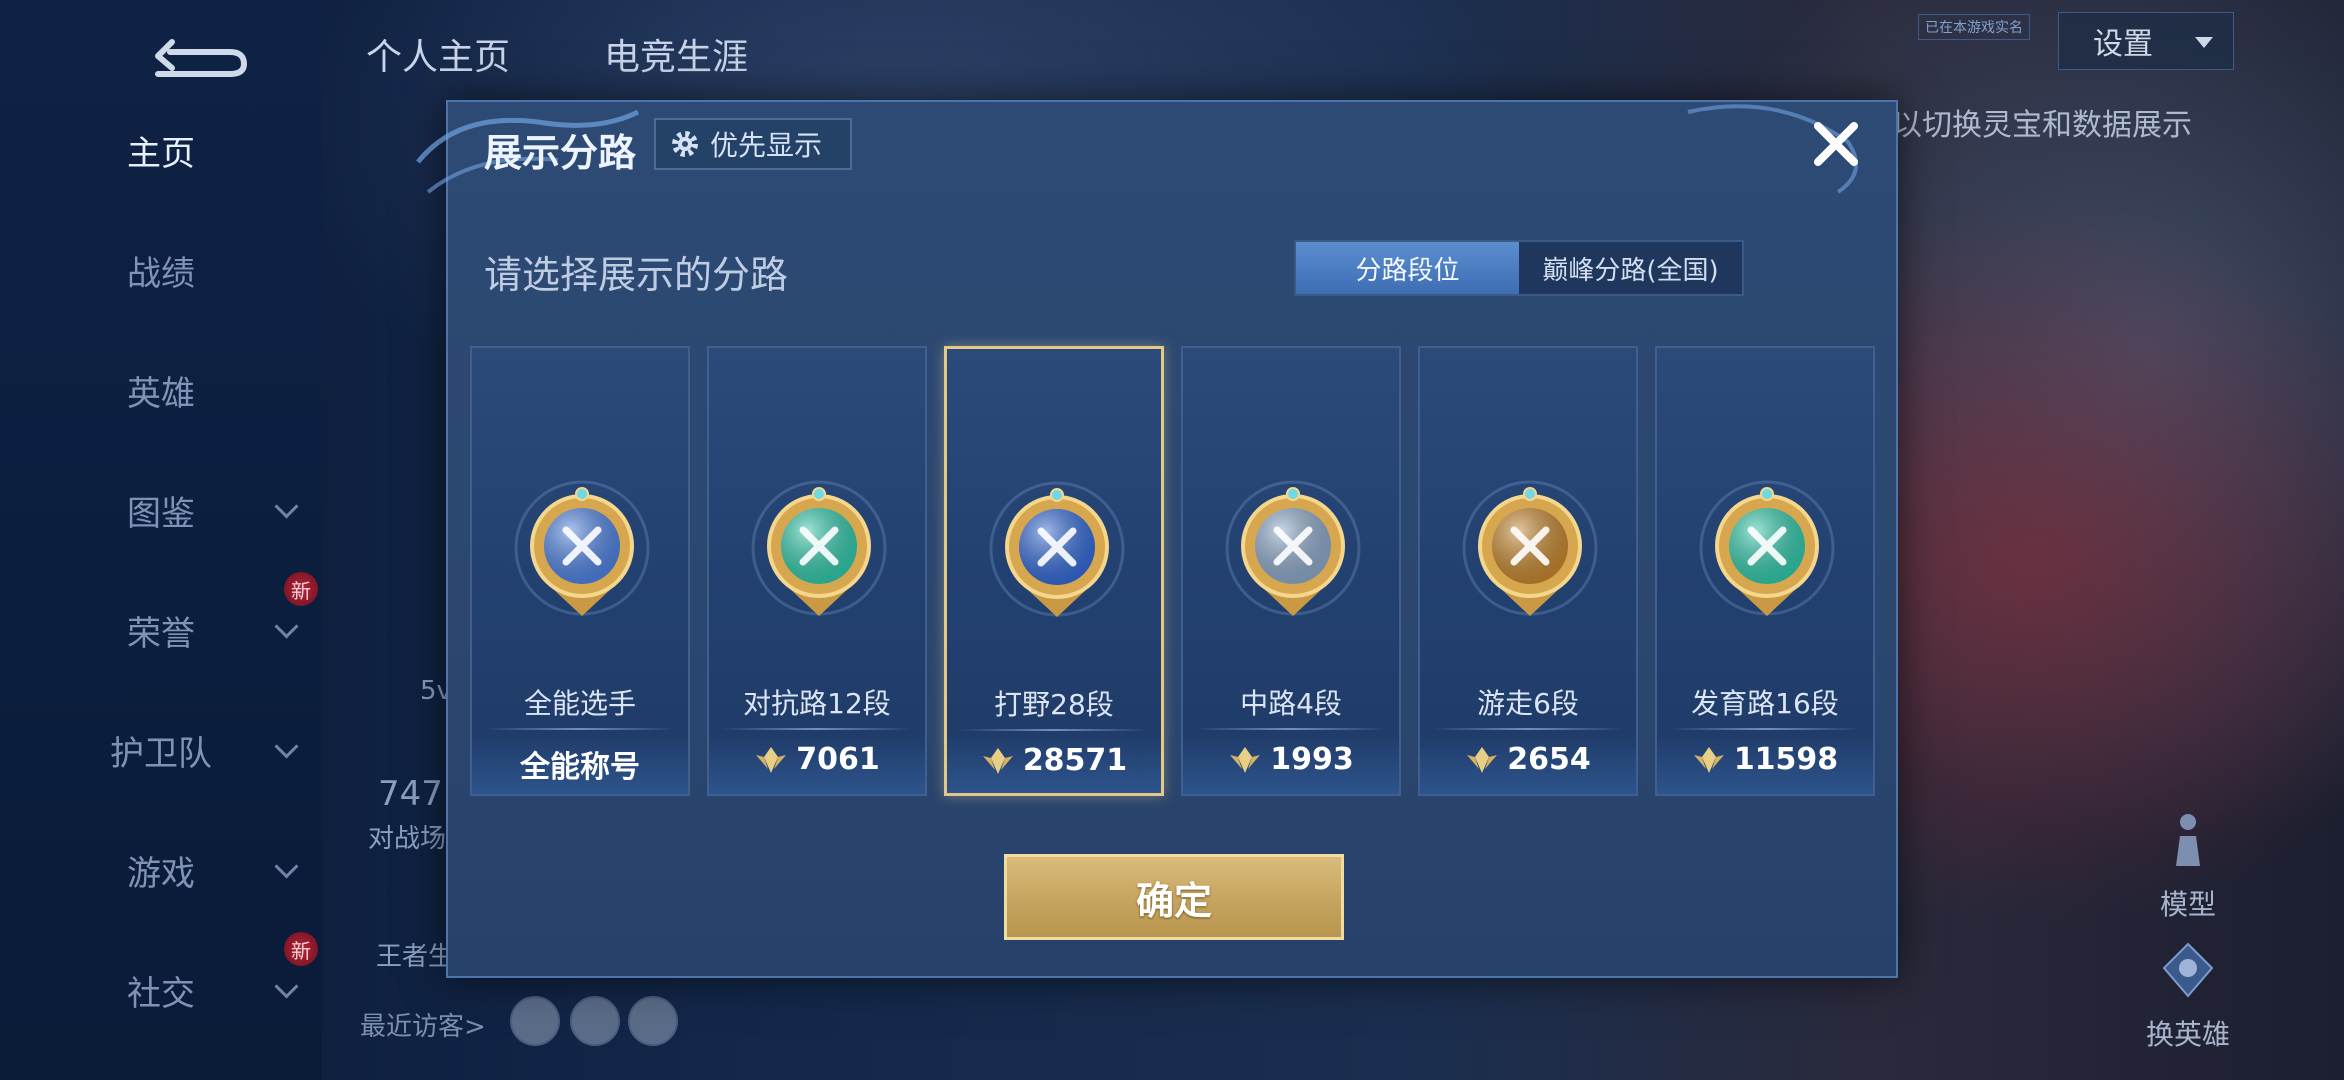  What do you see at coordinates (1407, 268) in the screenshot?
I see `tab-lane-rank: 分路段位` at bounding box center [1407, 268].